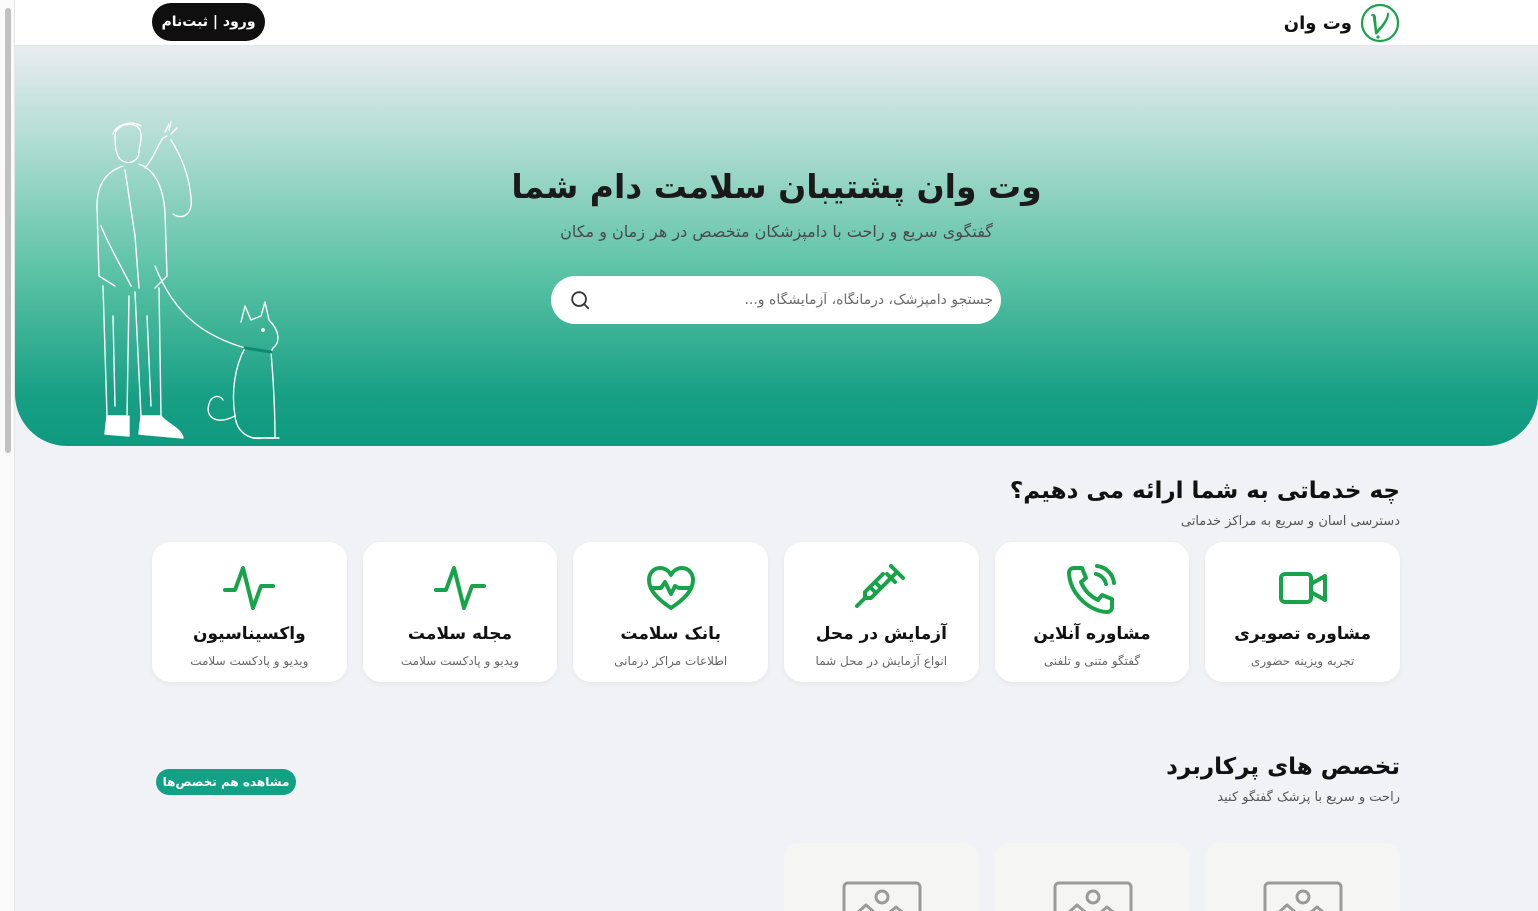 This screenshot has width=1538, height=911. Describe the element at coordinates (226, 782) in the screenshot. I see `see-all-specialties-button: مشاهده هم تخصص‌ها` at that location.